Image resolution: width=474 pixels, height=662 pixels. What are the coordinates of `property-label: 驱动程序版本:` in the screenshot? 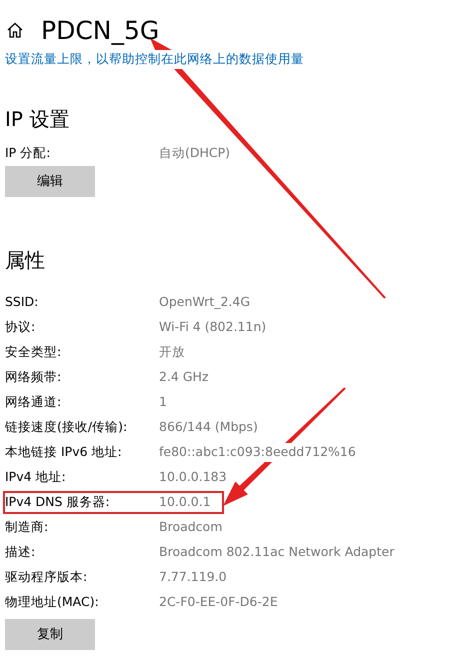 It's located at (46, 577).